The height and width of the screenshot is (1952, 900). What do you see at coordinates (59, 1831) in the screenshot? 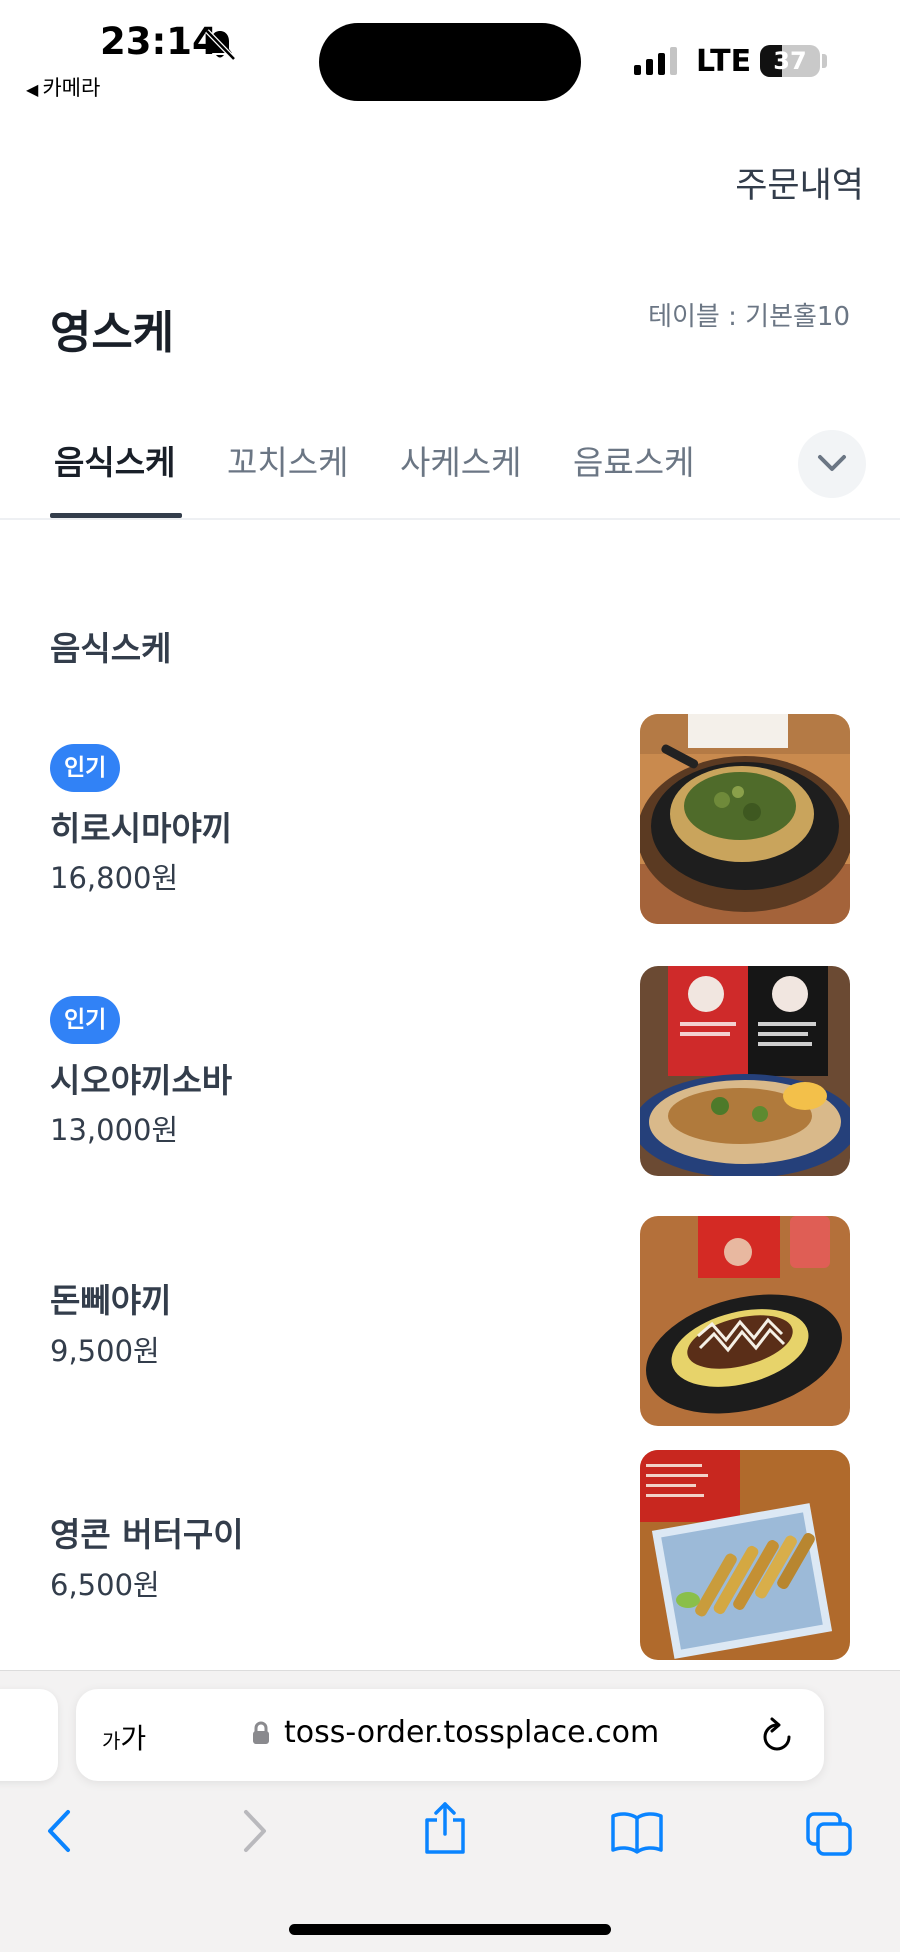
I see `back-arrow-icon` at bounding box center [59, 1831].